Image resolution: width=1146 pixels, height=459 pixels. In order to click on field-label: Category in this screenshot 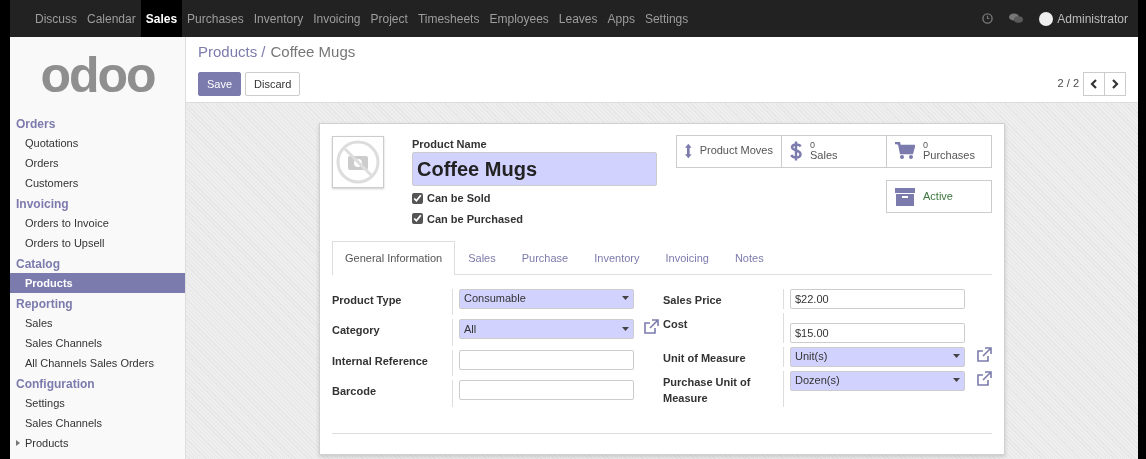, I will do `click(392, 332)`.